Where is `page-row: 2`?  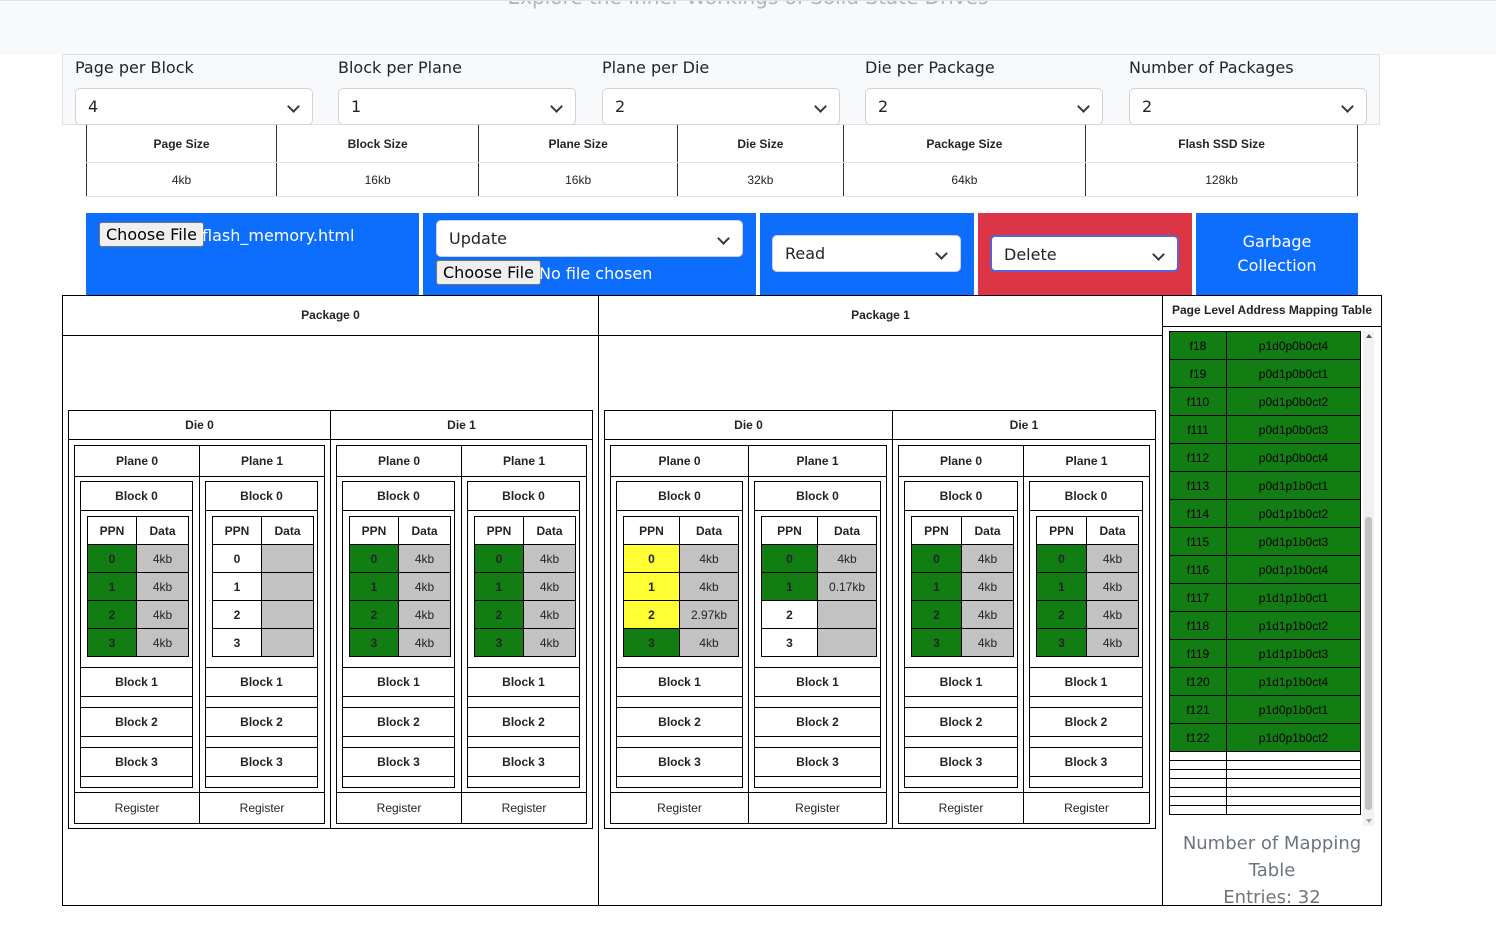
page-row: 2 is located at coordinates (263, 614).